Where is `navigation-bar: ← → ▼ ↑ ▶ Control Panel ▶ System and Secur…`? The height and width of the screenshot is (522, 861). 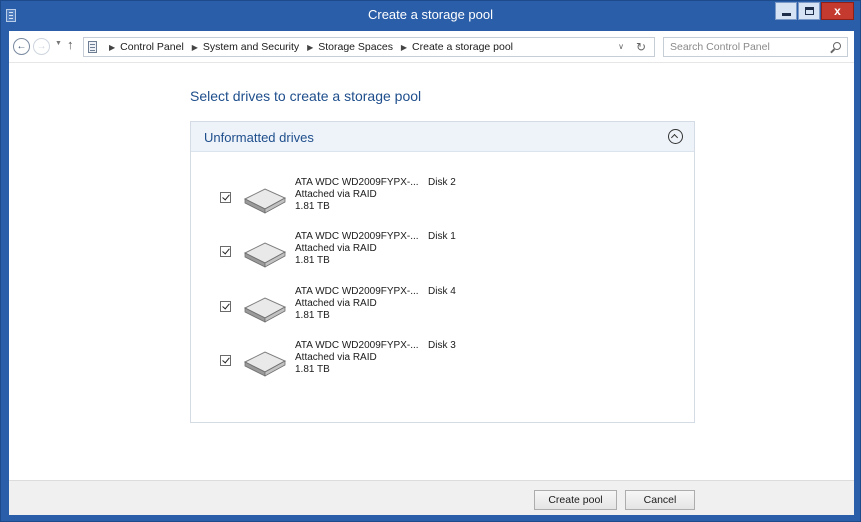 navigation-bar: ← → ▼ ↑ ▶ Control Panel ▶ System and Secur… is located at coordinates (431, 47).